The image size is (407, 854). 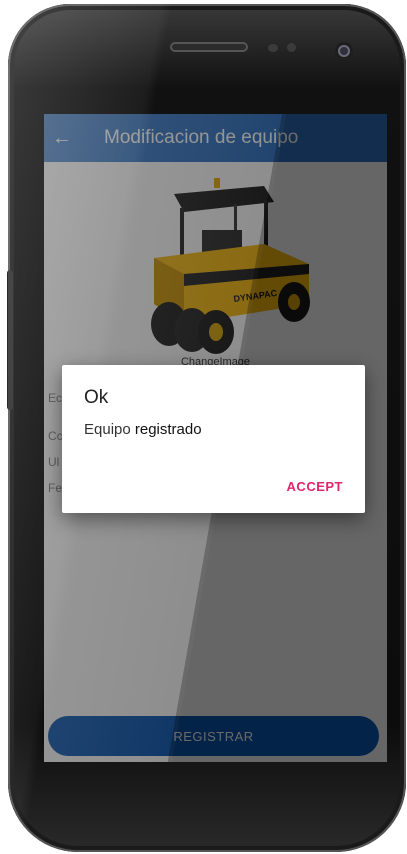 What do you see at coordinates (291, 47) in the screenshot?
I see `light-sensor` at bounding box center [291, 47].